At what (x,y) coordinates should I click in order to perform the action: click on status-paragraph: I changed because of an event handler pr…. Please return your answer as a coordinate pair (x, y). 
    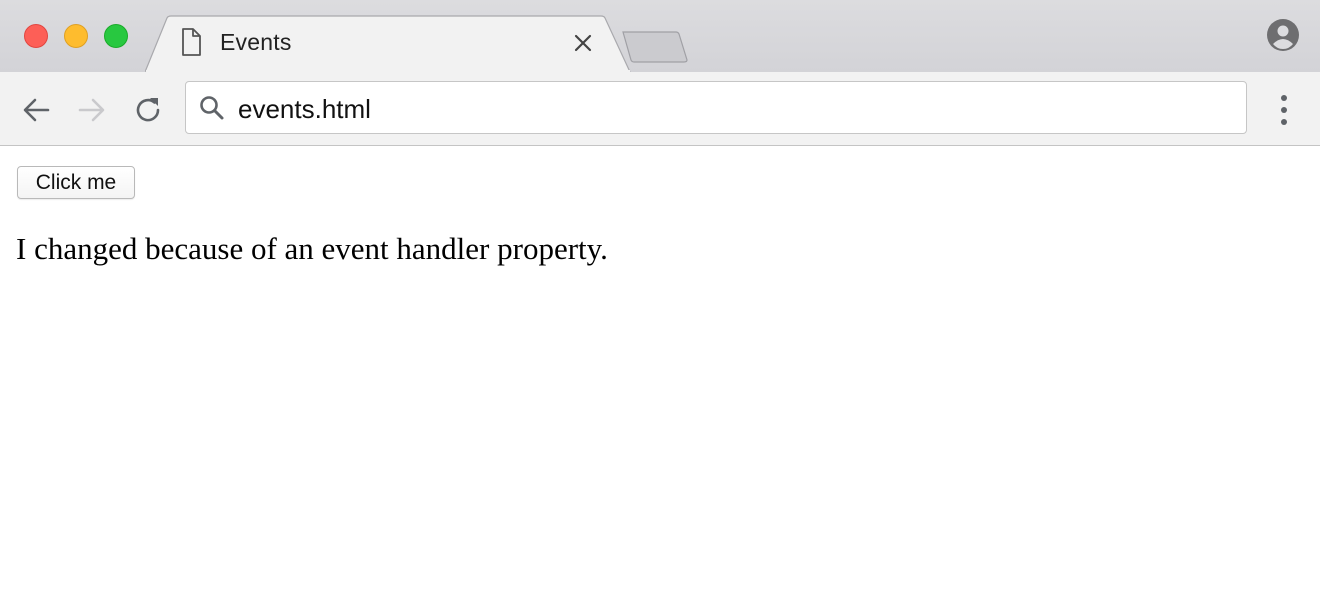
    Looking at the image, I should click on (312, 248).